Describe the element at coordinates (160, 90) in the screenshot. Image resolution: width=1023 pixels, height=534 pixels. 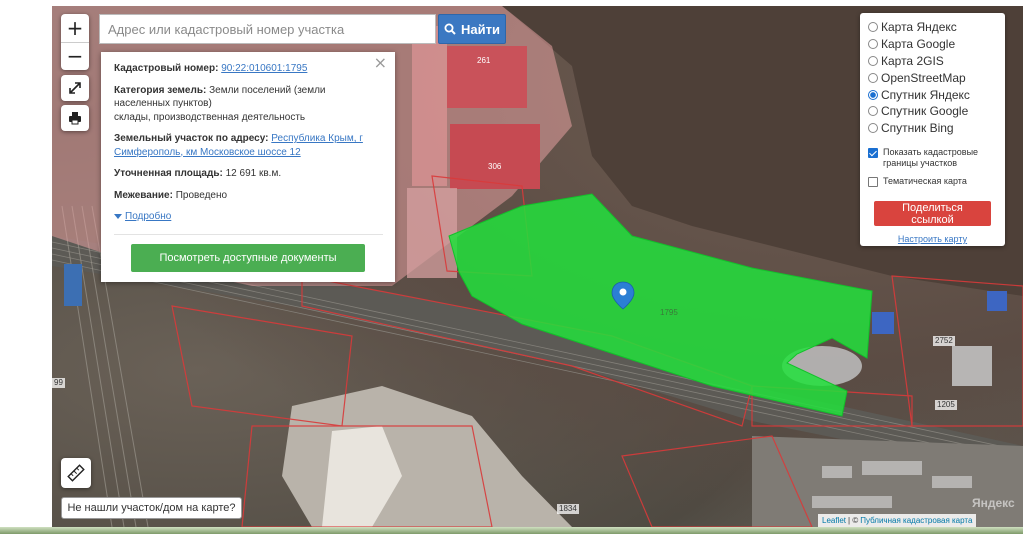
I see `land-category-label: Категория земель:` at that location.